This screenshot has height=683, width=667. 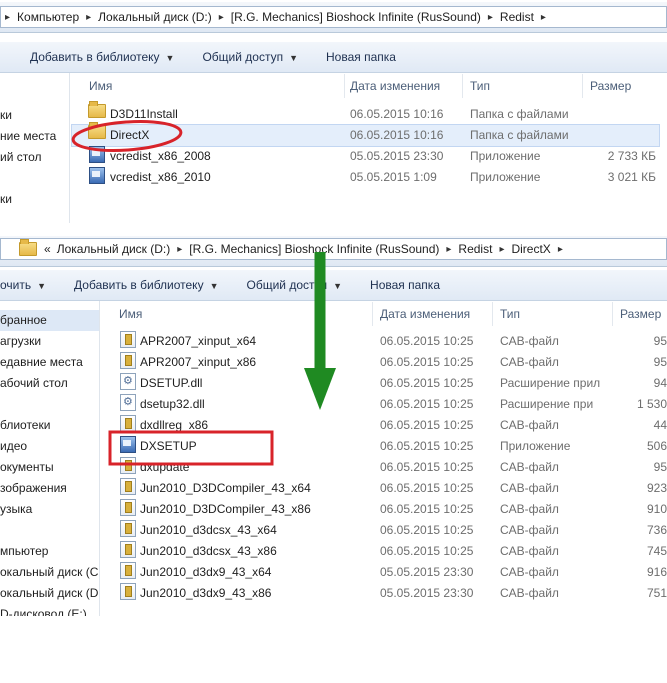 What do you see at coordinates (656, 488) in the screenshot?
I see `file-size: 923` at bounding box center [656, 488].